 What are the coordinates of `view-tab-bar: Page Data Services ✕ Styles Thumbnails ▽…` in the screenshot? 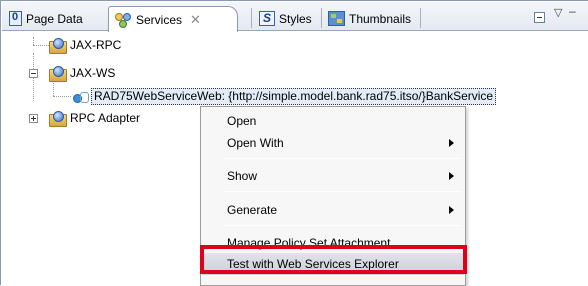 It's located at (295, 17).